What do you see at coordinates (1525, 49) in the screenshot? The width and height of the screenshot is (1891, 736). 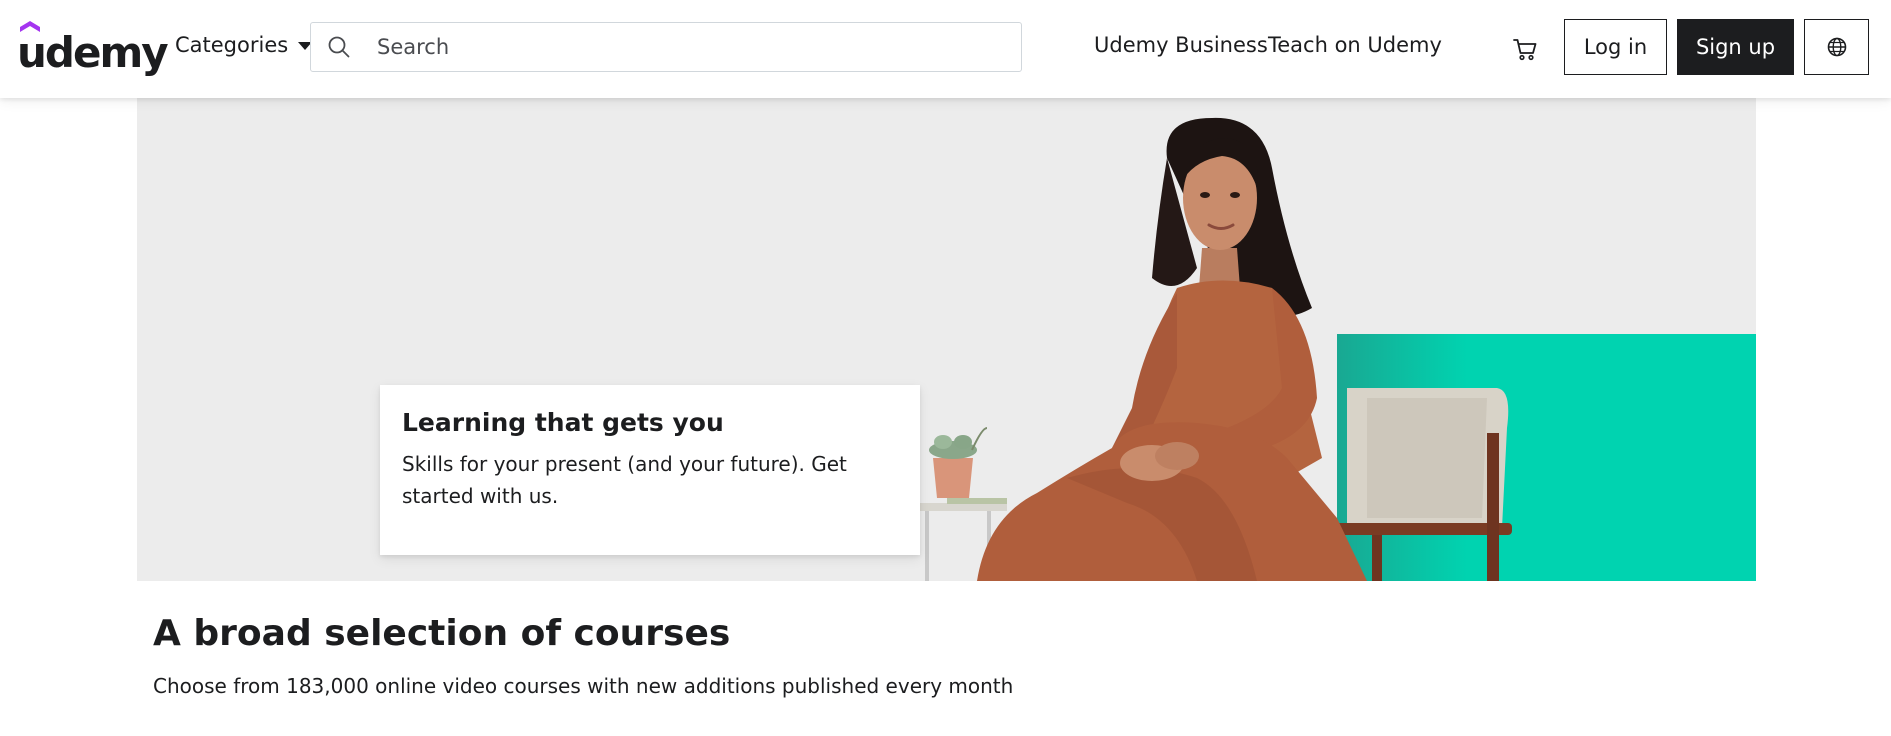 I see `cart-icon` at bounding box center [1525, 49].